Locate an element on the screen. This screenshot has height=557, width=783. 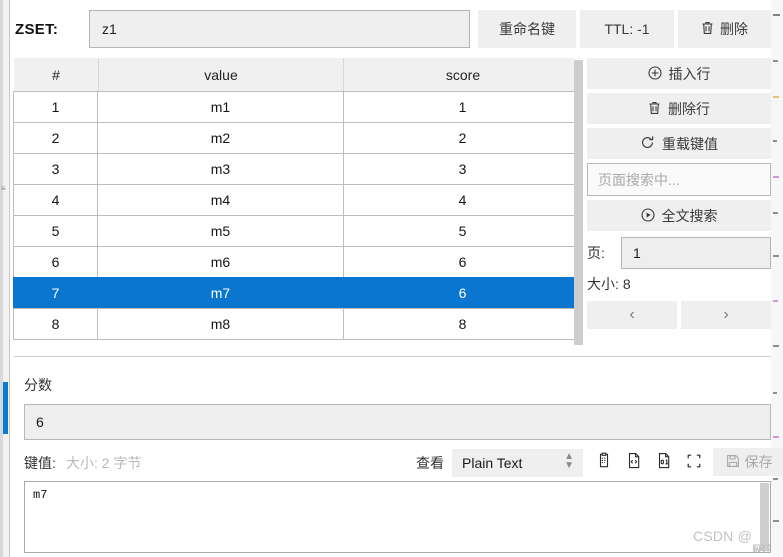
delete-key-label: 删除 is located at coordinates (734, 29).